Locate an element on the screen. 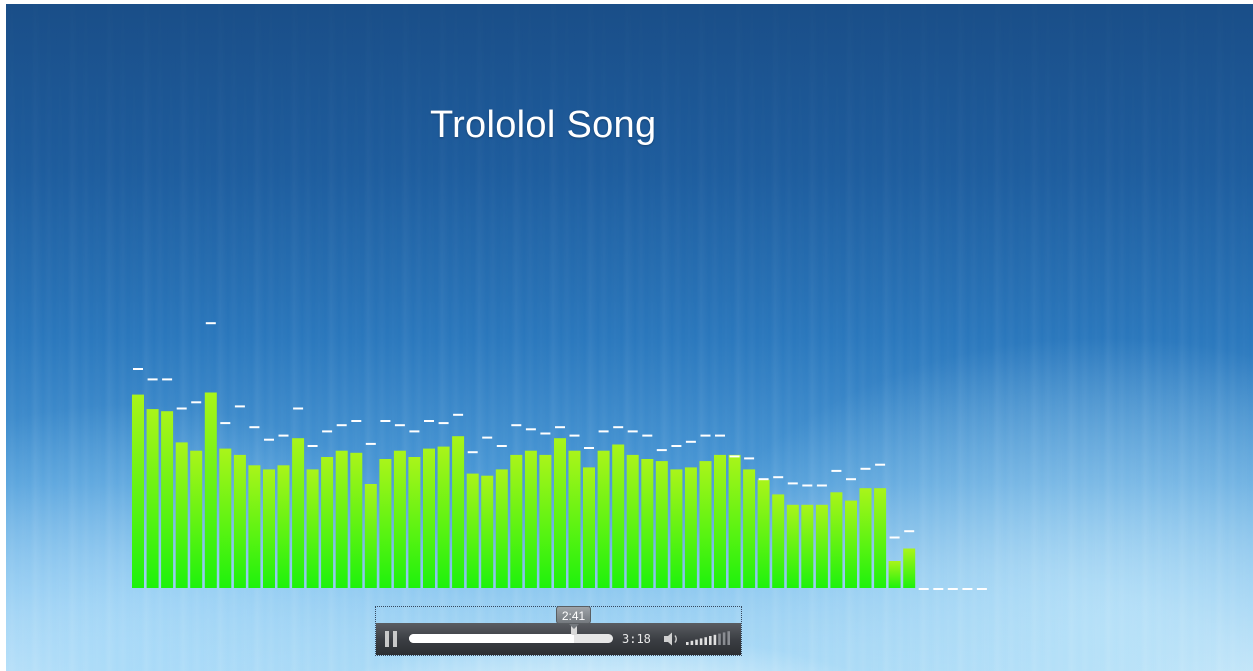  seek-tooltip-arrow is located at coordinates (574, 626).